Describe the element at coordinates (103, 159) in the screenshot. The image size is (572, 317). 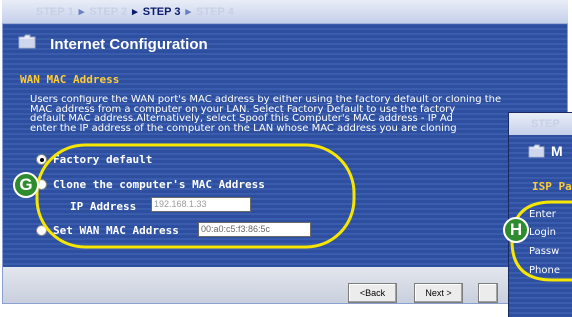
I see `factory-default-label: Factory default` at that location.